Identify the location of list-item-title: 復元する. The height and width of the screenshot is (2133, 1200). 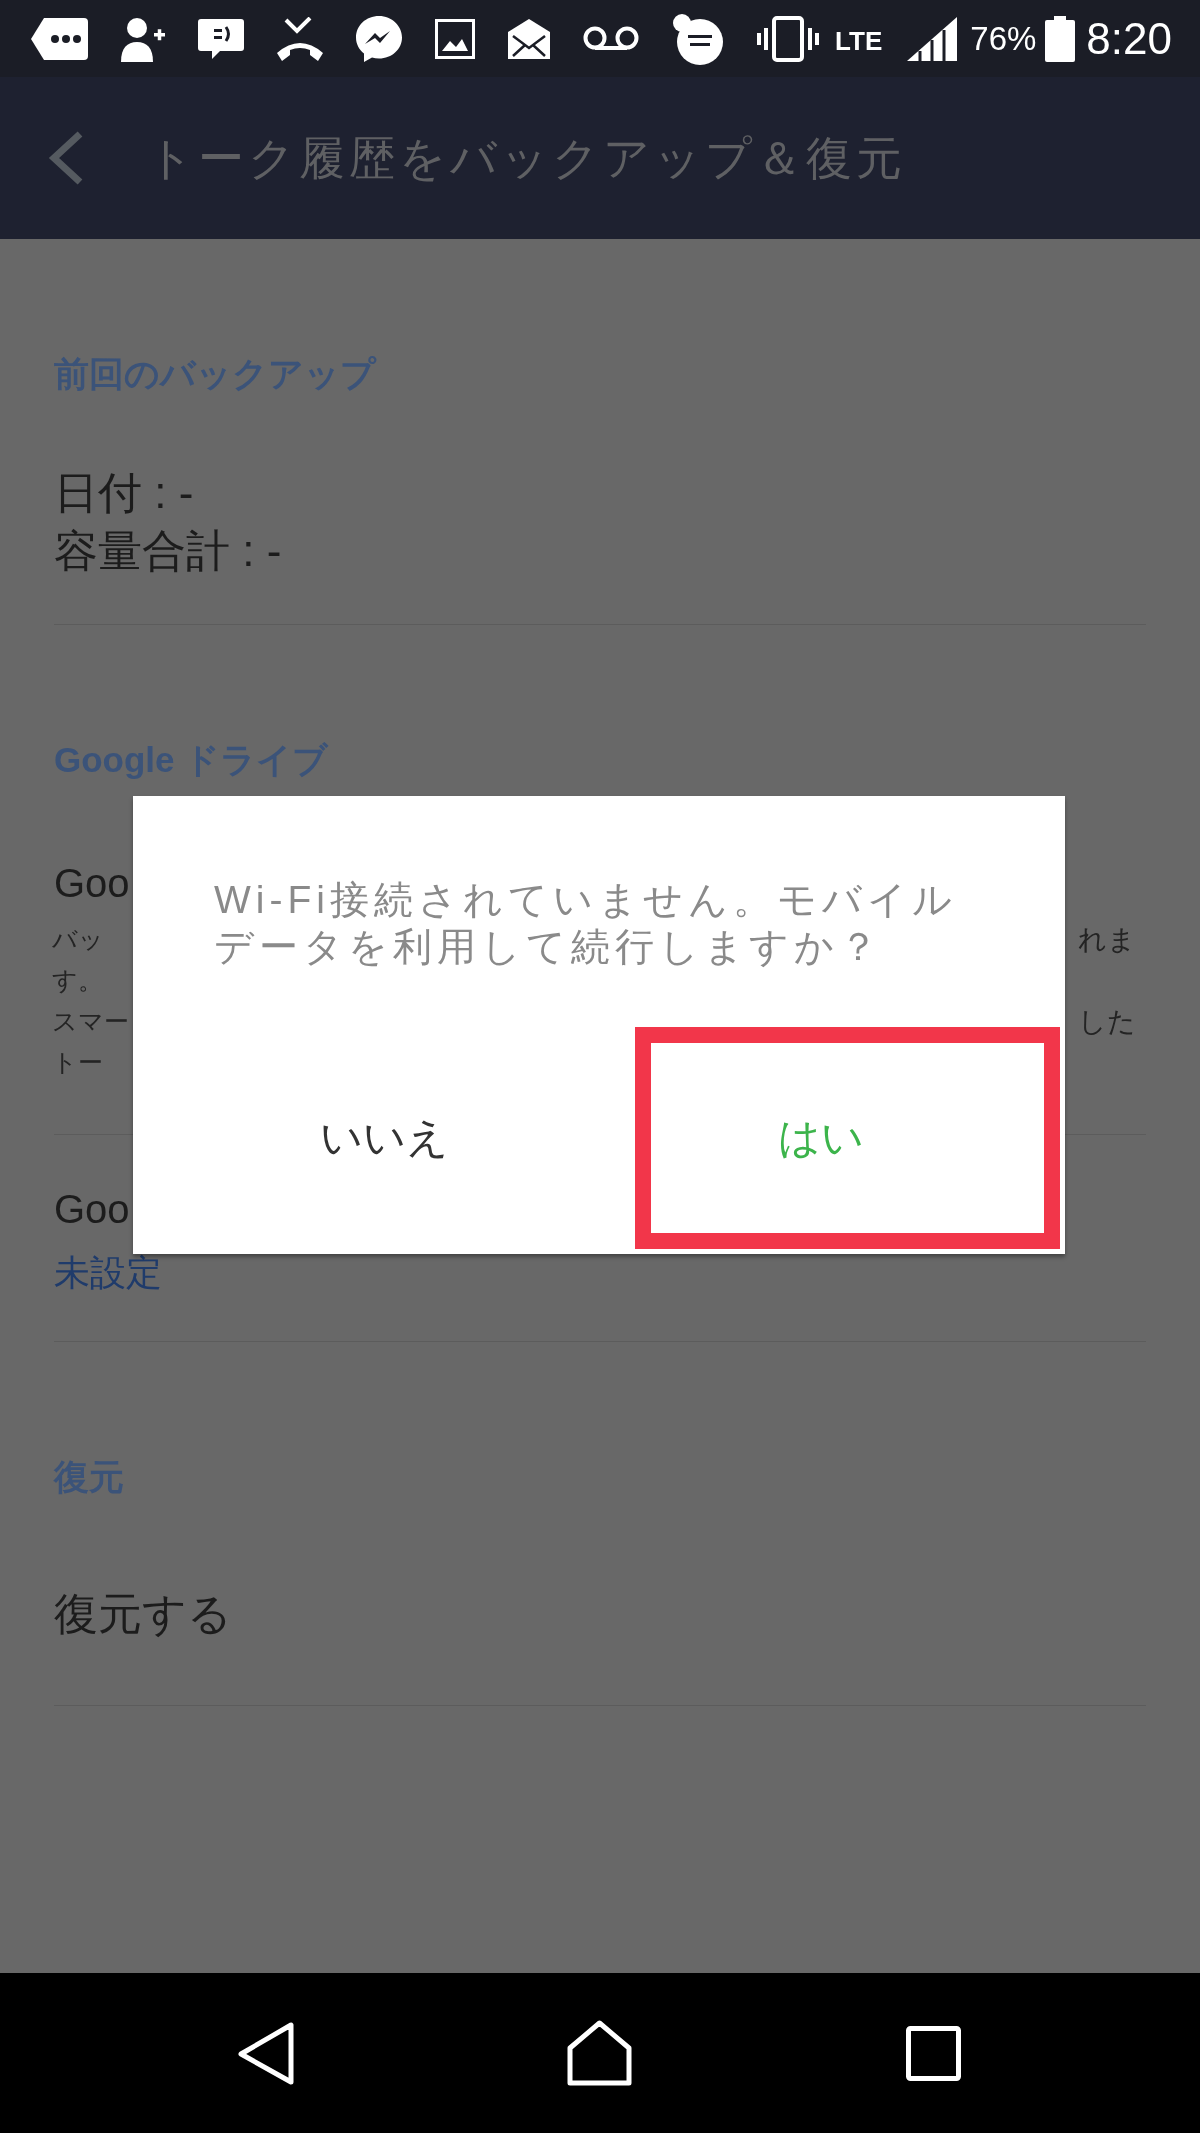
(143, 1614).